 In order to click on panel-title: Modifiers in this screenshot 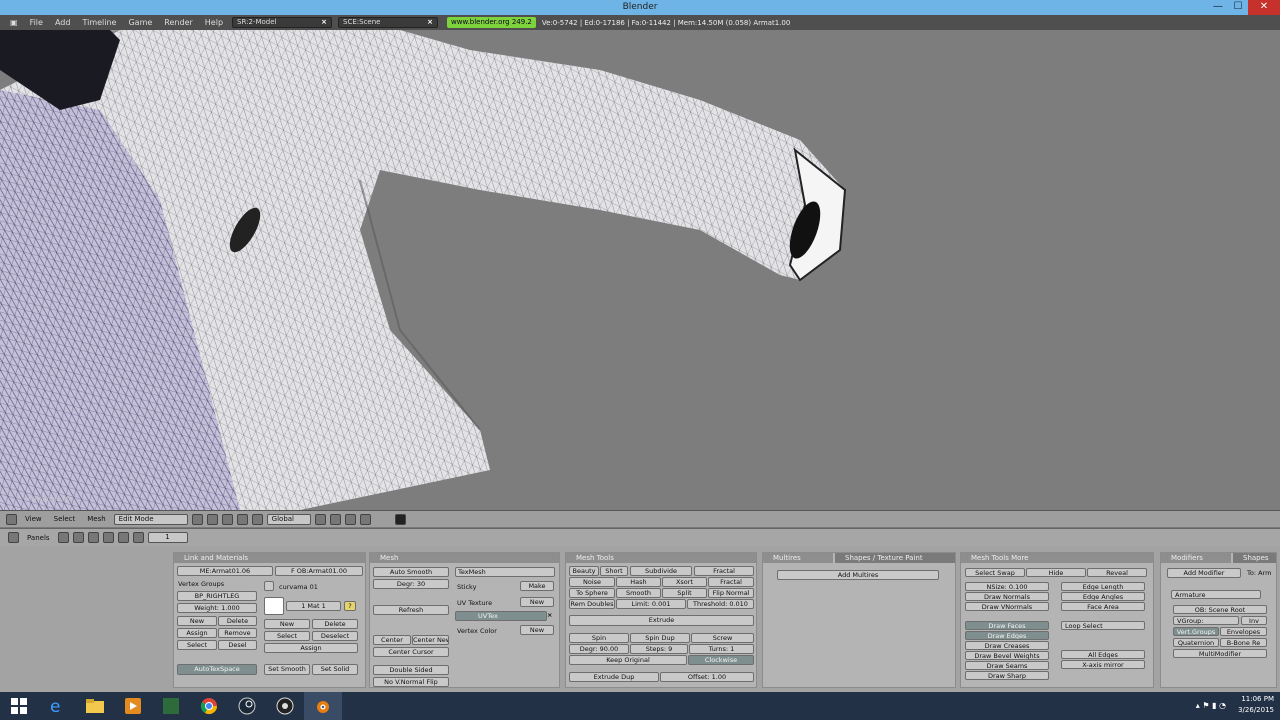, I will do `click(1196, 558)`.